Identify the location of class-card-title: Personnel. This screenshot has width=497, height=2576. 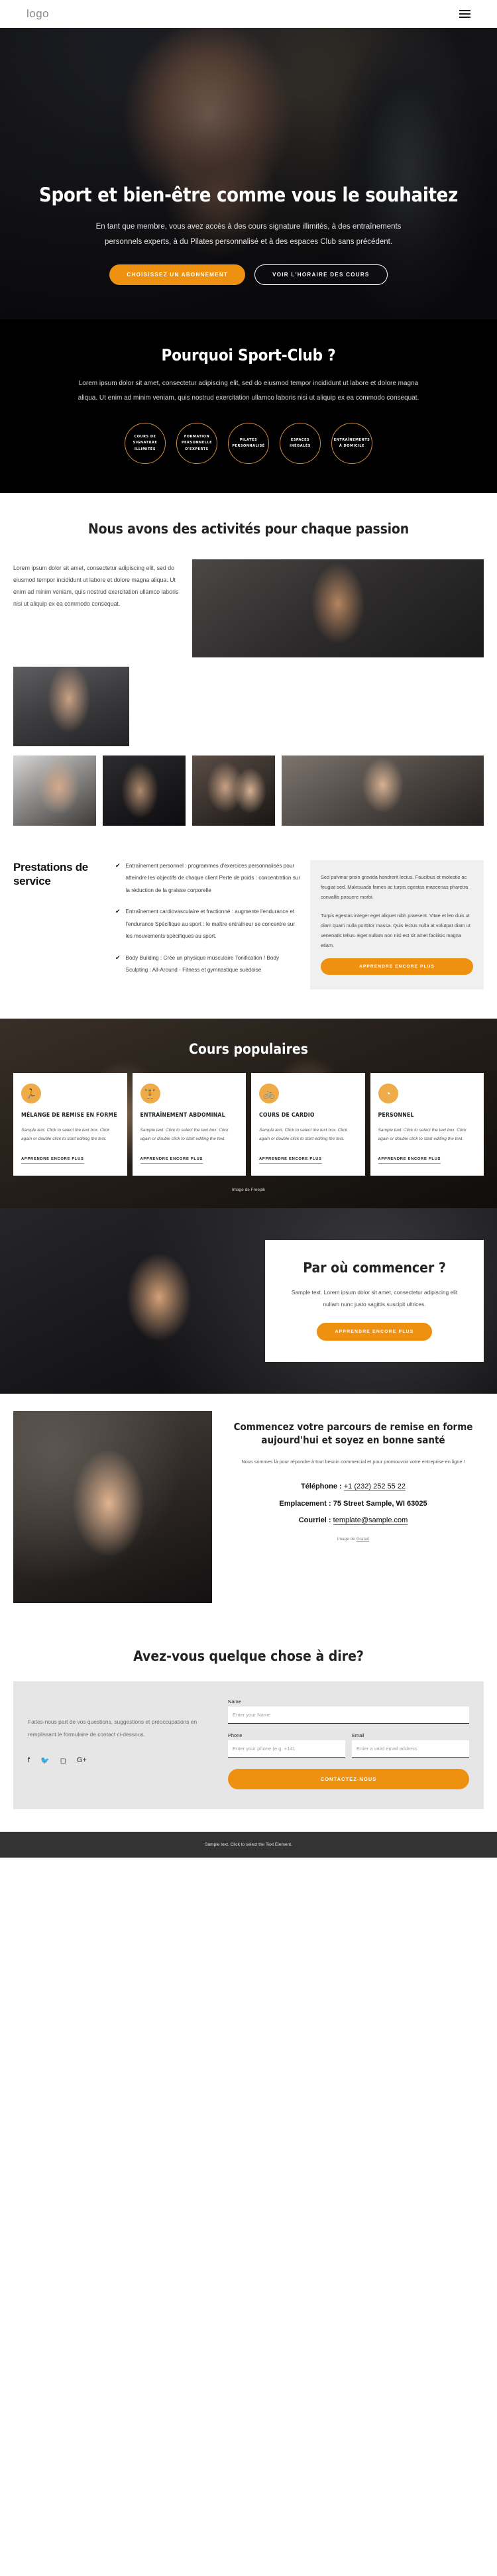
(396, 1115).